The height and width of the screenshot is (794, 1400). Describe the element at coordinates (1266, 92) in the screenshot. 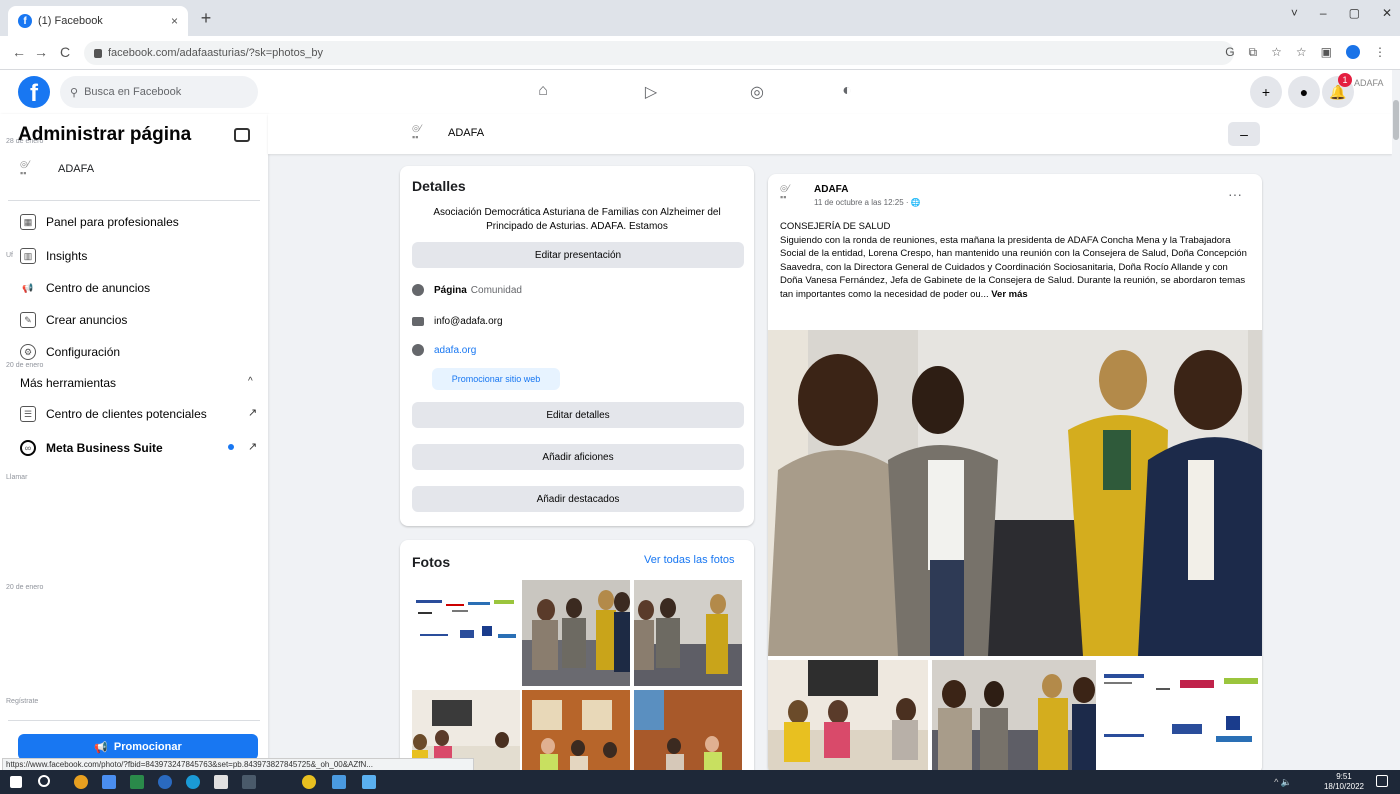

I see `create-button: +` at that location.